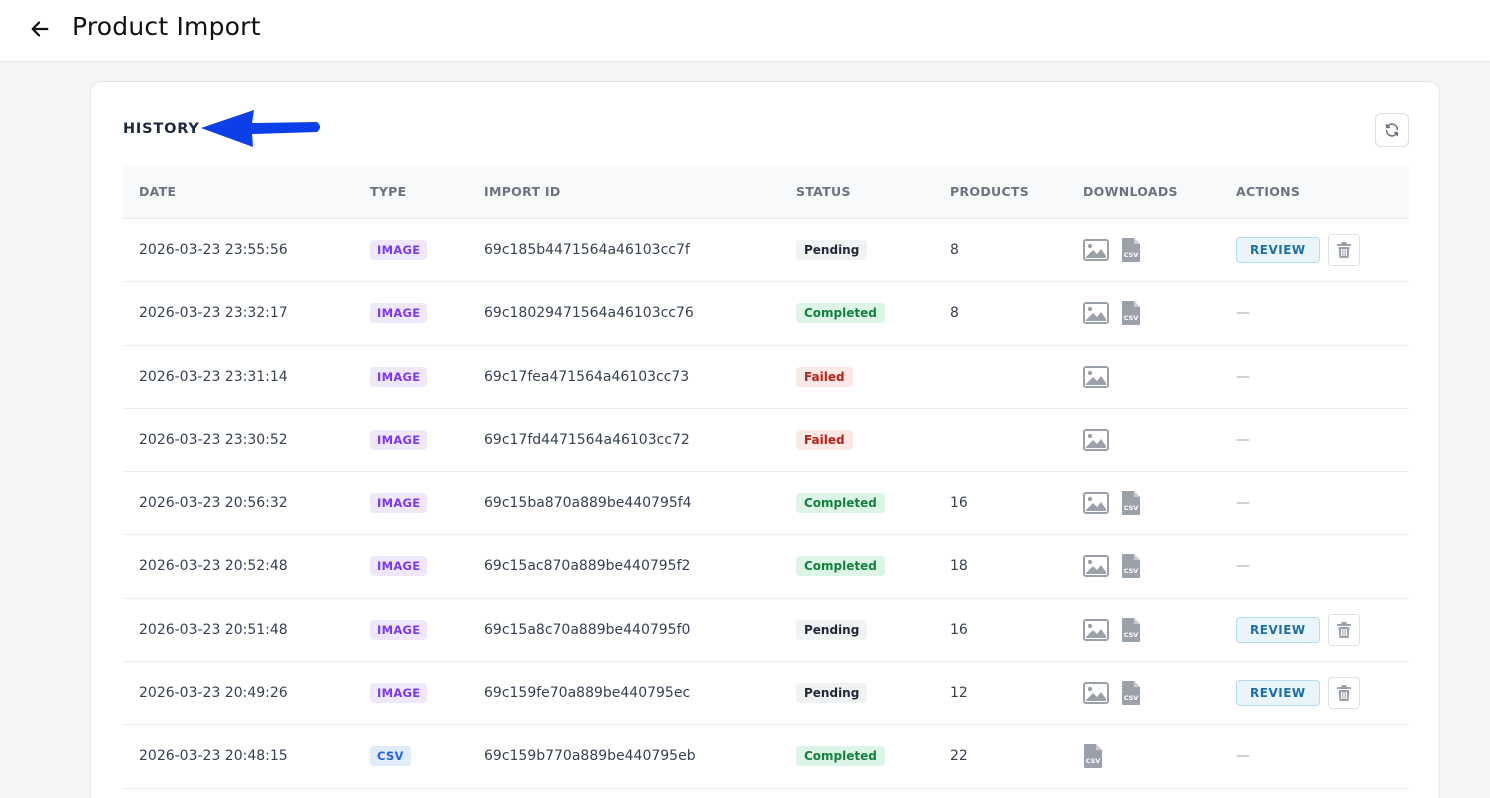  I want to click on cell-date: 2026-03-23 23:30:52, so click(213, 439).